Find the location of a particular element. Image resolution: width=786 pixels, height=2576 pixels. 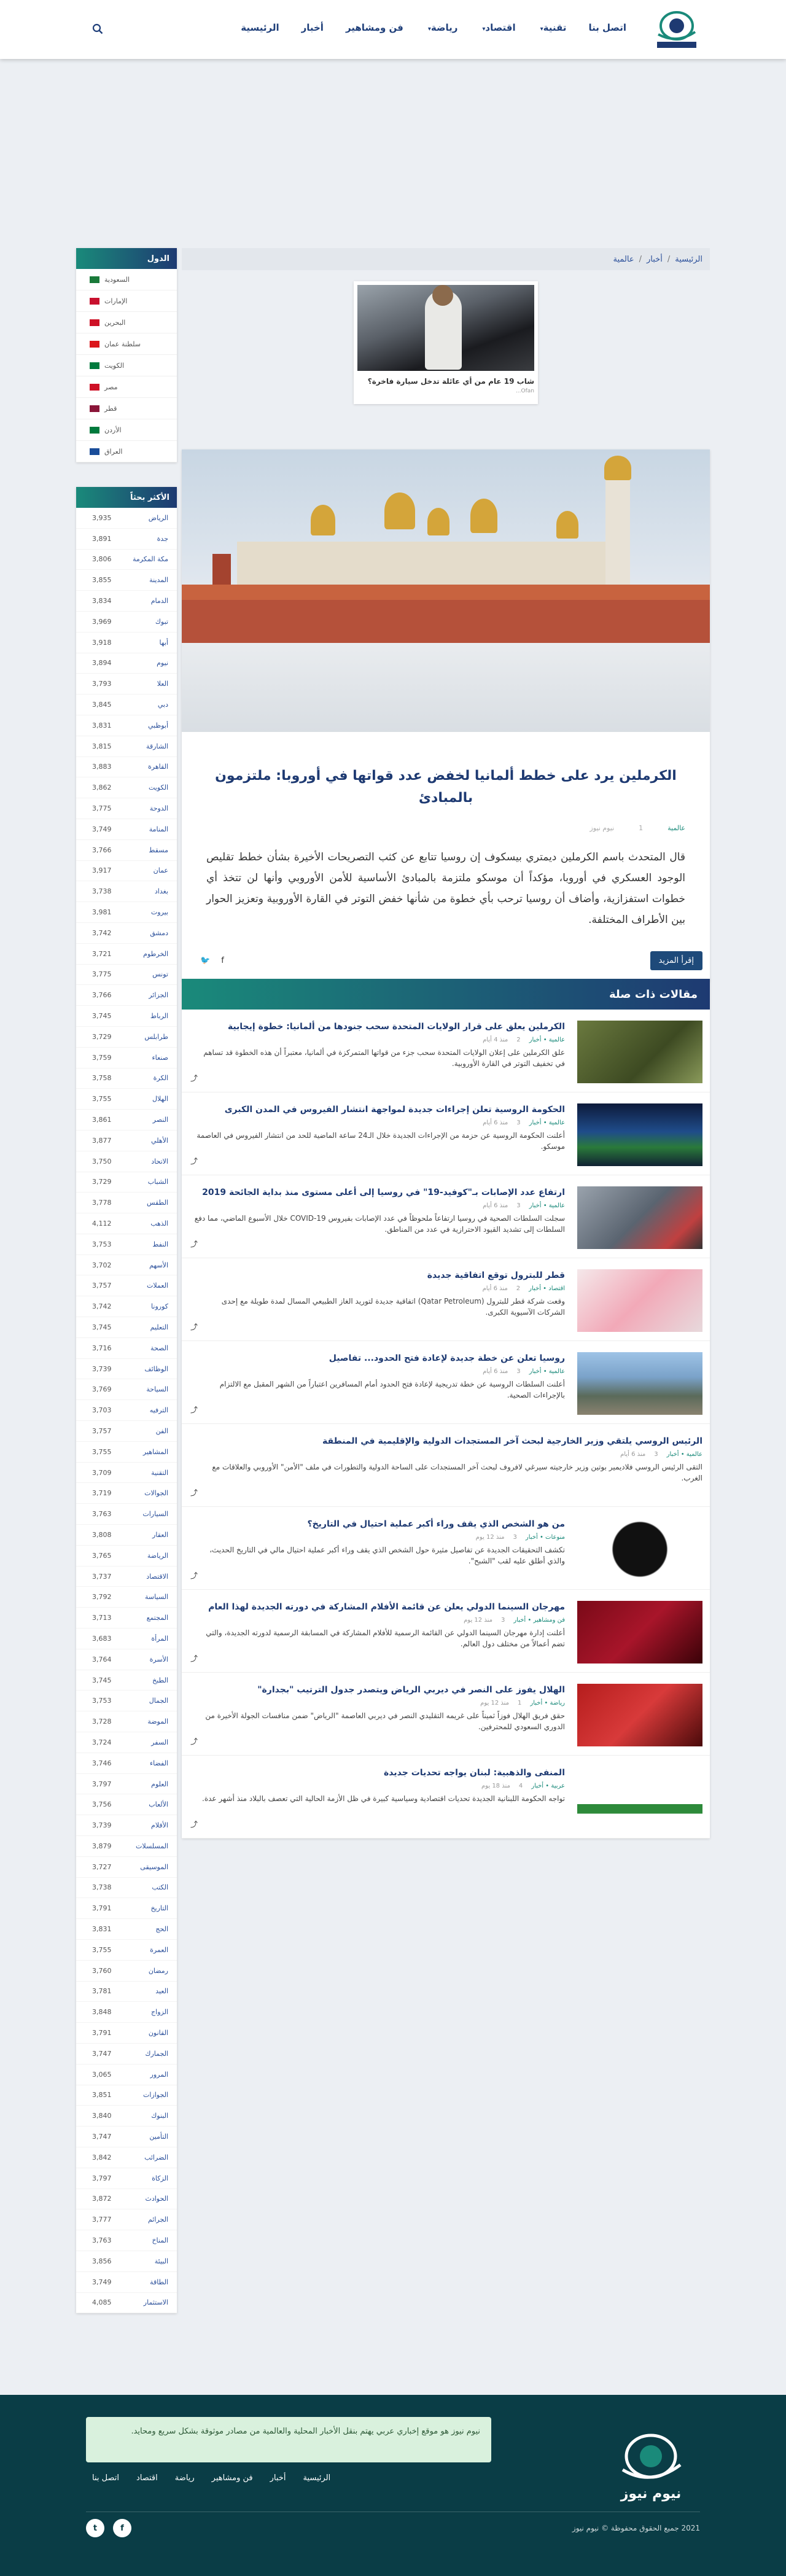

tag-item: صنعاء 3,759 is located at coordinates (126, 1058).